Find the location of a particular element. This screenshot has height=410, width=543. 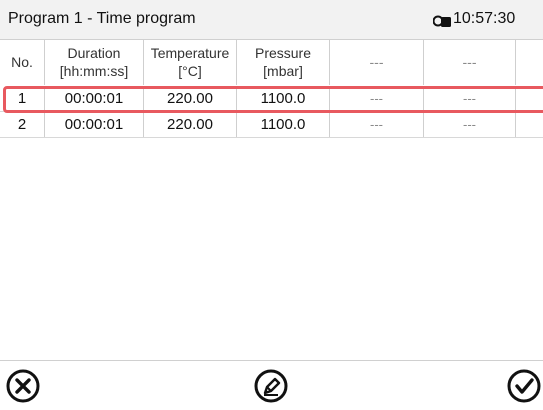

cell-pressure: 1100.0 is located at coordinates (283, 125).